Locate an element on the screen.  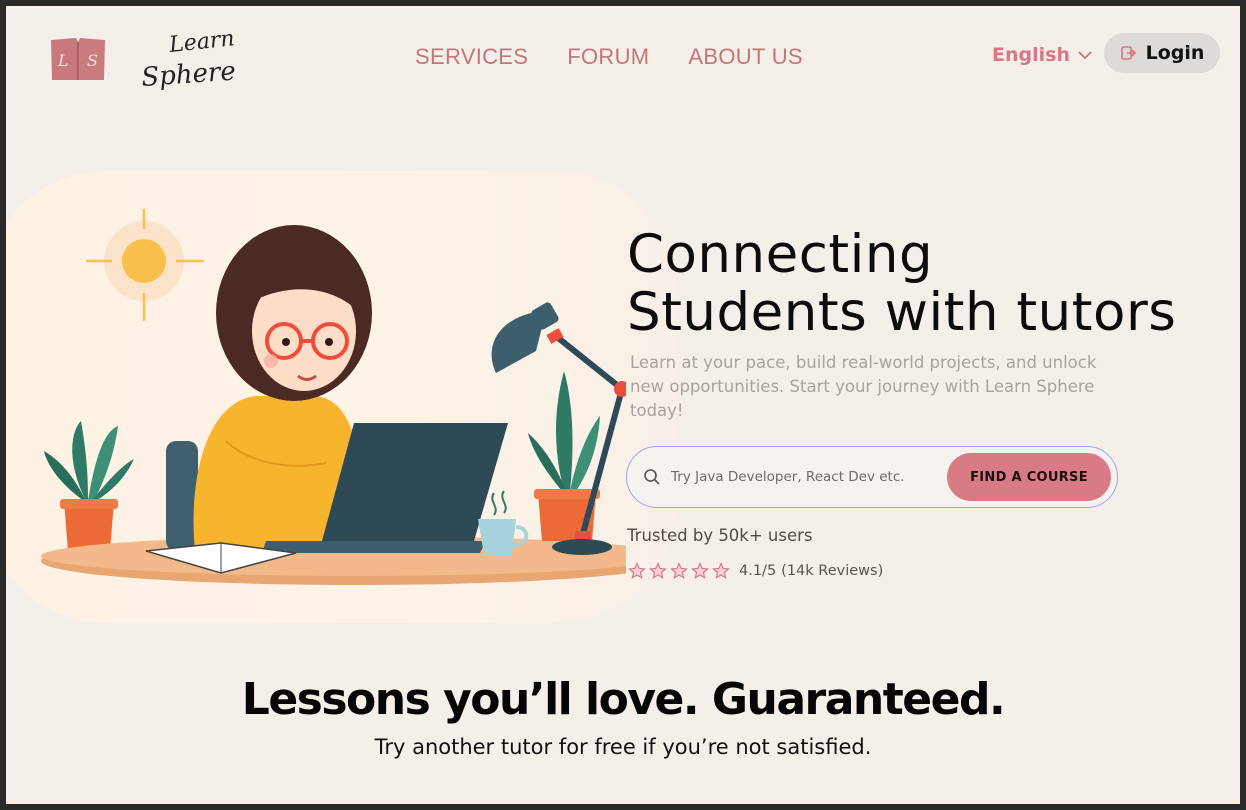
trusted-text: Trusted by 50k+ users is located at coordinates (720, 535).